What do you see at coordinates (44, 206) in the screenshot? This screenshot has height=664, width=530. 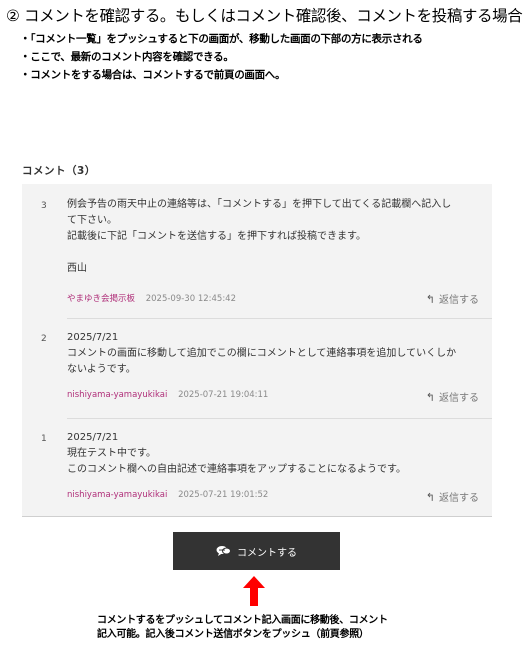 I see `comment-number: 3` at bounding box center [44, 206].